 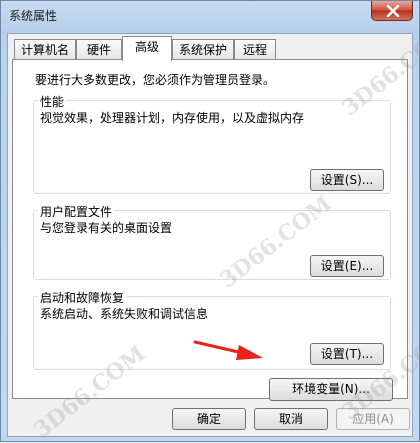 What do you see at coordinates (147, 48) in the screenshot?
I see `tab-advanced: 高级` at bounding box center [147, 48].